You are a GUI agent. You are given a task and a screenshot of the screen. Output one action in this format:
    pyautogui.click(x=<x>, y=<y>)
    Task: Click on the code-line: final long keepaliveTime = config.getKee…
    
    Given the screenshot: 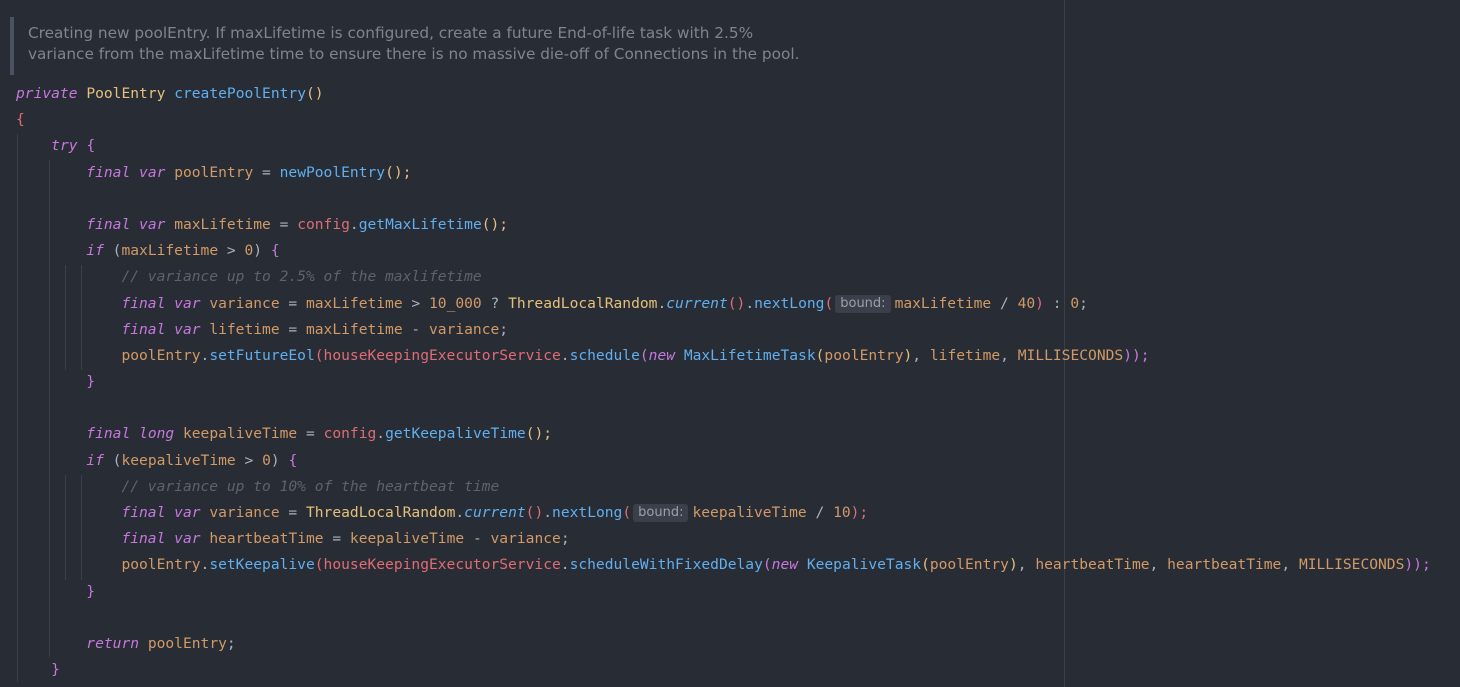 What is the action you would take?
    pyautogui.click(x=723, y=434)
    